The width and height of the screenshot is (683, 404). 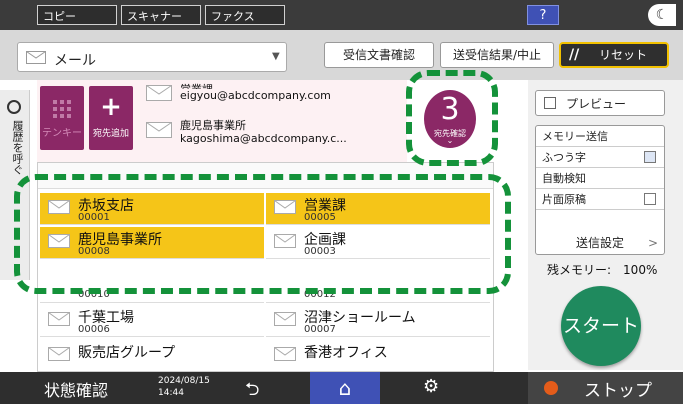 I want to click on entry-number: 00001, so click(x=94, y=217).